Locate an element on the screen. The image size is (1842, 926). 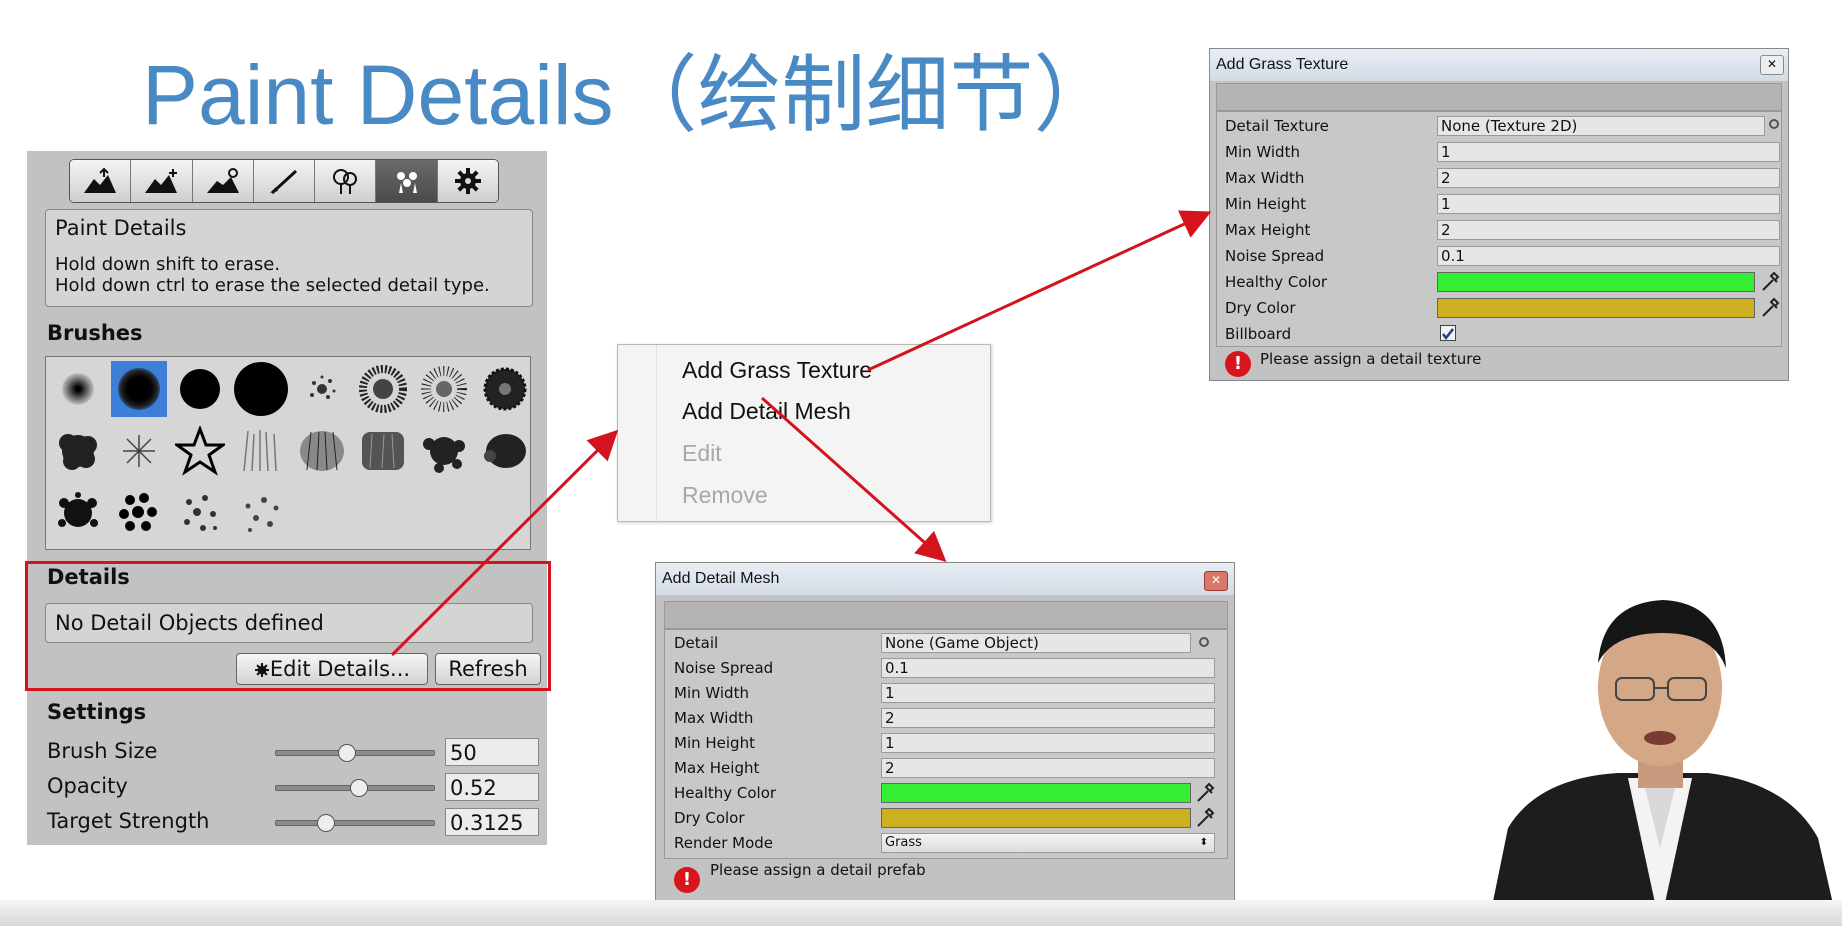
arrow-edit-details-to-menu is located at coordinates (504, 543).